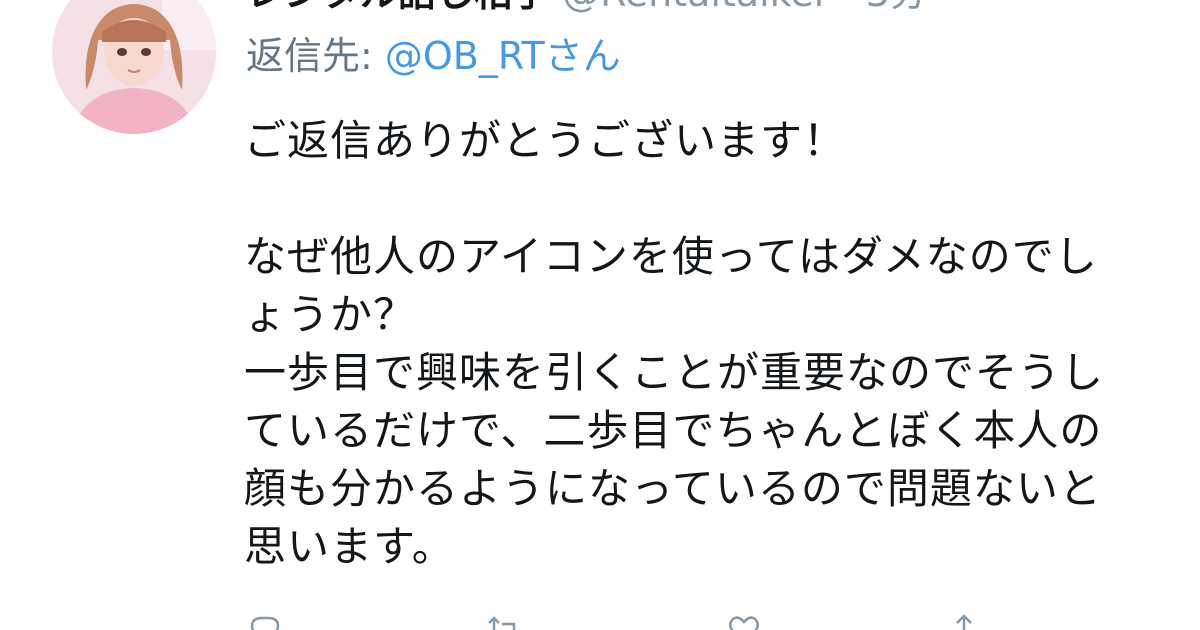 This screenshot has height=630, width=1200. Describe the element at coordinates (695, 7) in the screenshot. I see `user-handle: @Rentaltalker` at that location.